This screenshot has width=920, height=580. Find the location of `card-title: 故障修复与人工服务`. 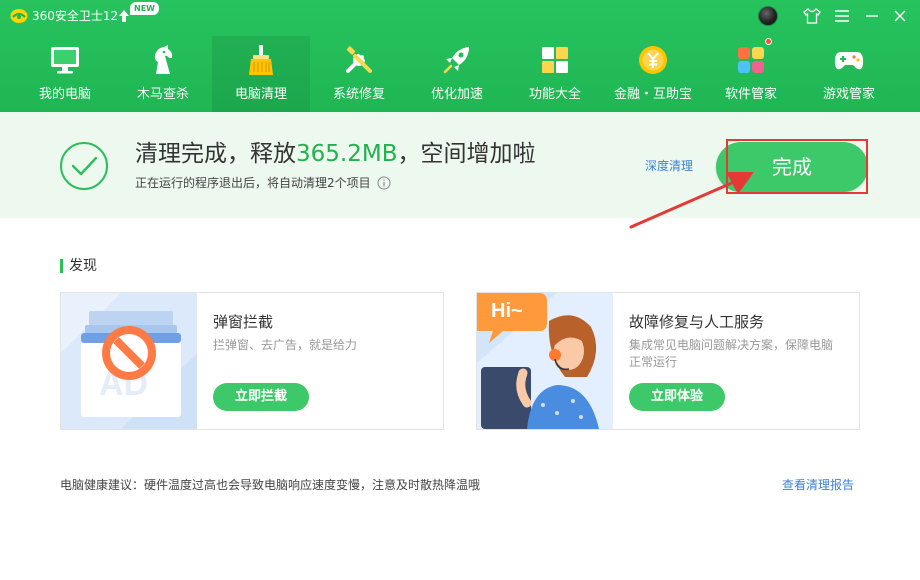

card-title: 故障修复与人工服务 is located at coordinates (697, 322).